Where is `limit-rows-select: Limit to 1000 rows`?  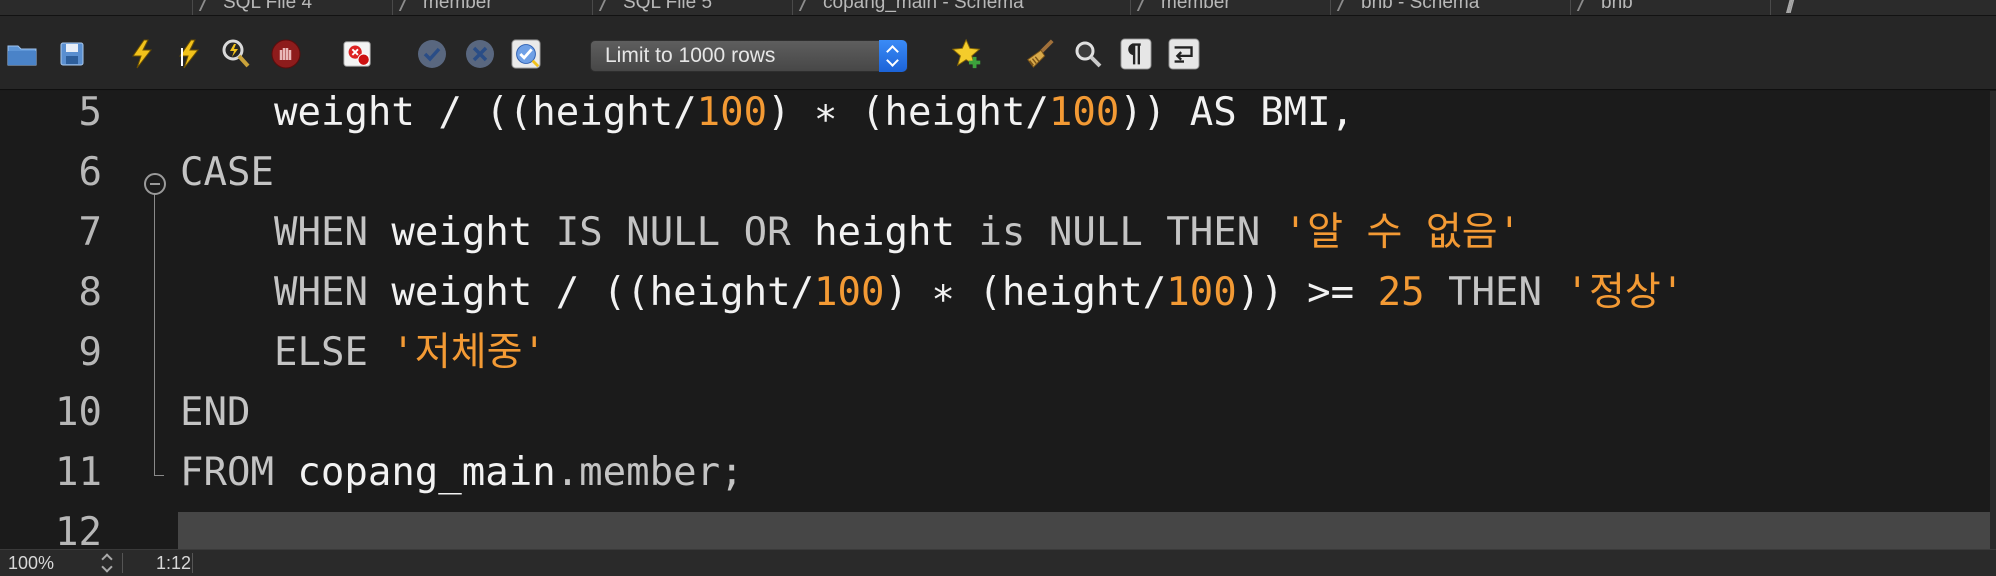 limit-rows-select: Limit to 1000 rows is located at coordinates (749, 56).